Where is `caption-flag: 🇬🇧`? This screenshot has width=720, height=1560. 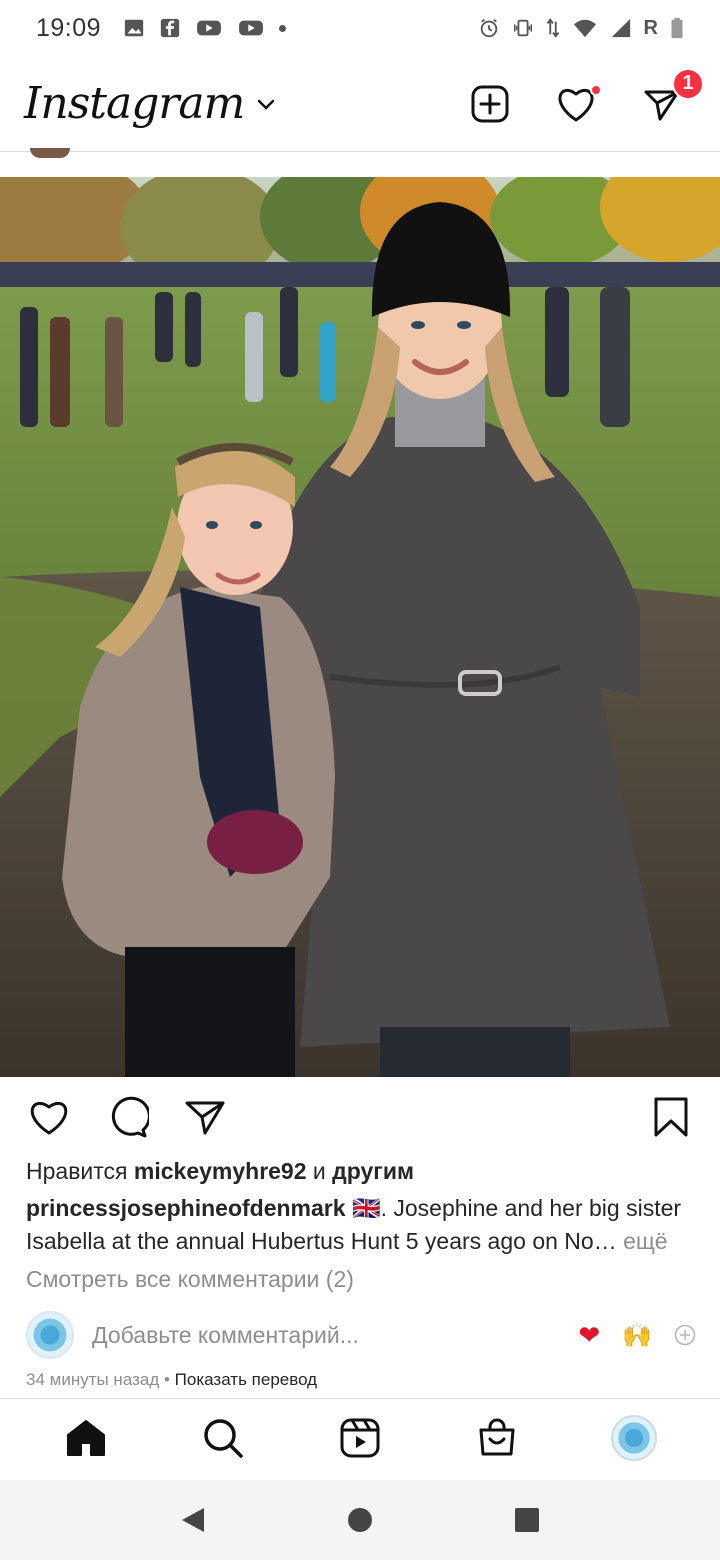
caption-flag: 🇬🇧 is located at coordinates (366, 1208).